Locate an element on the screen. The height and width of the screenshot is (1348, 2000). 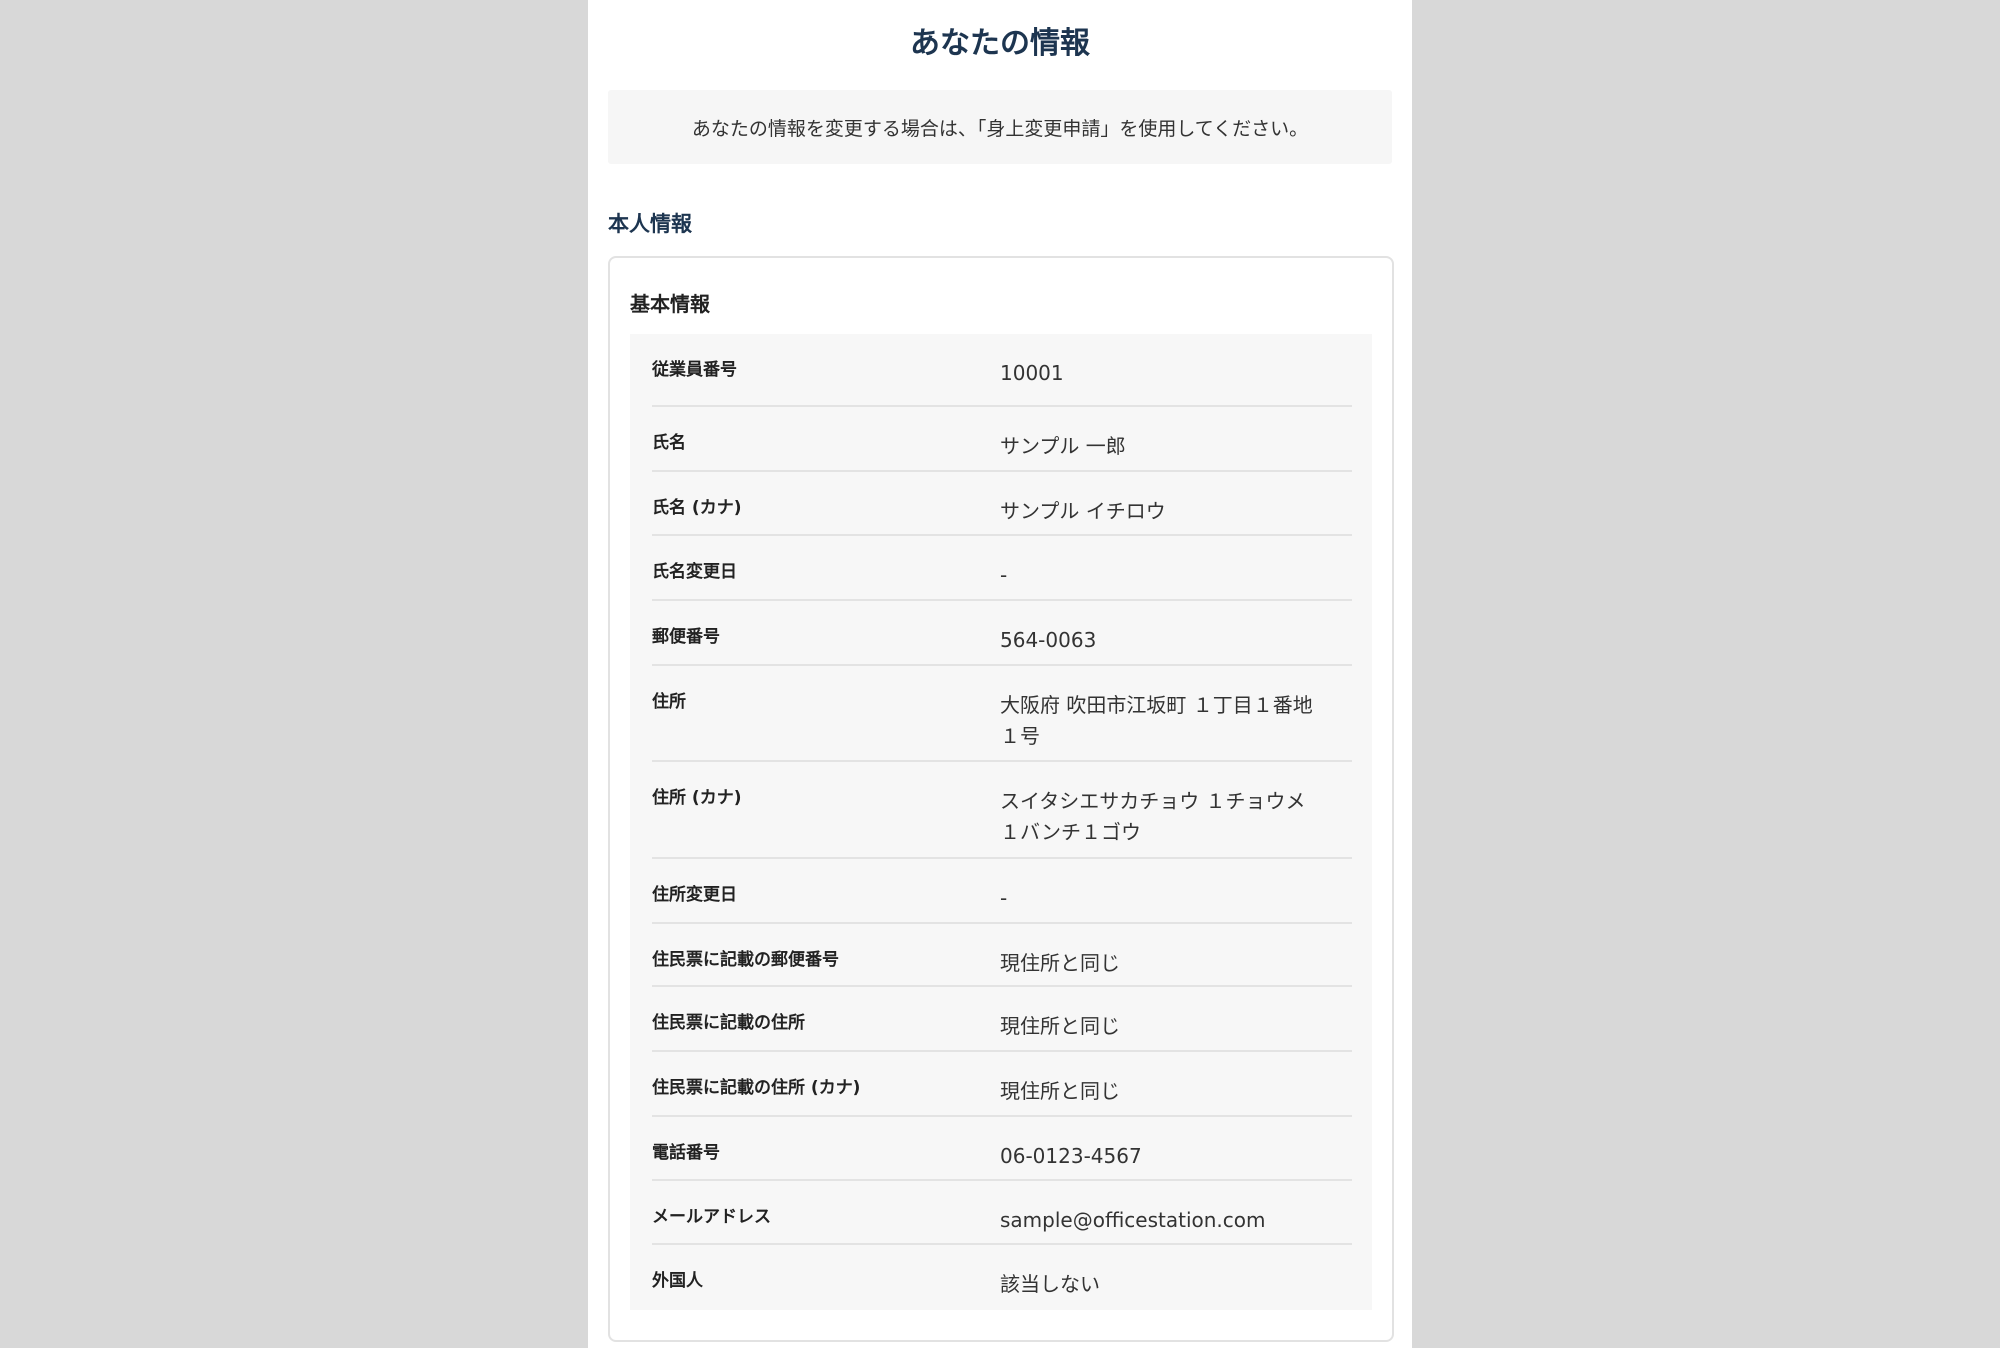
table-row: メールアドレス sample@officestation.com is located at coordinates (1002, 1212).